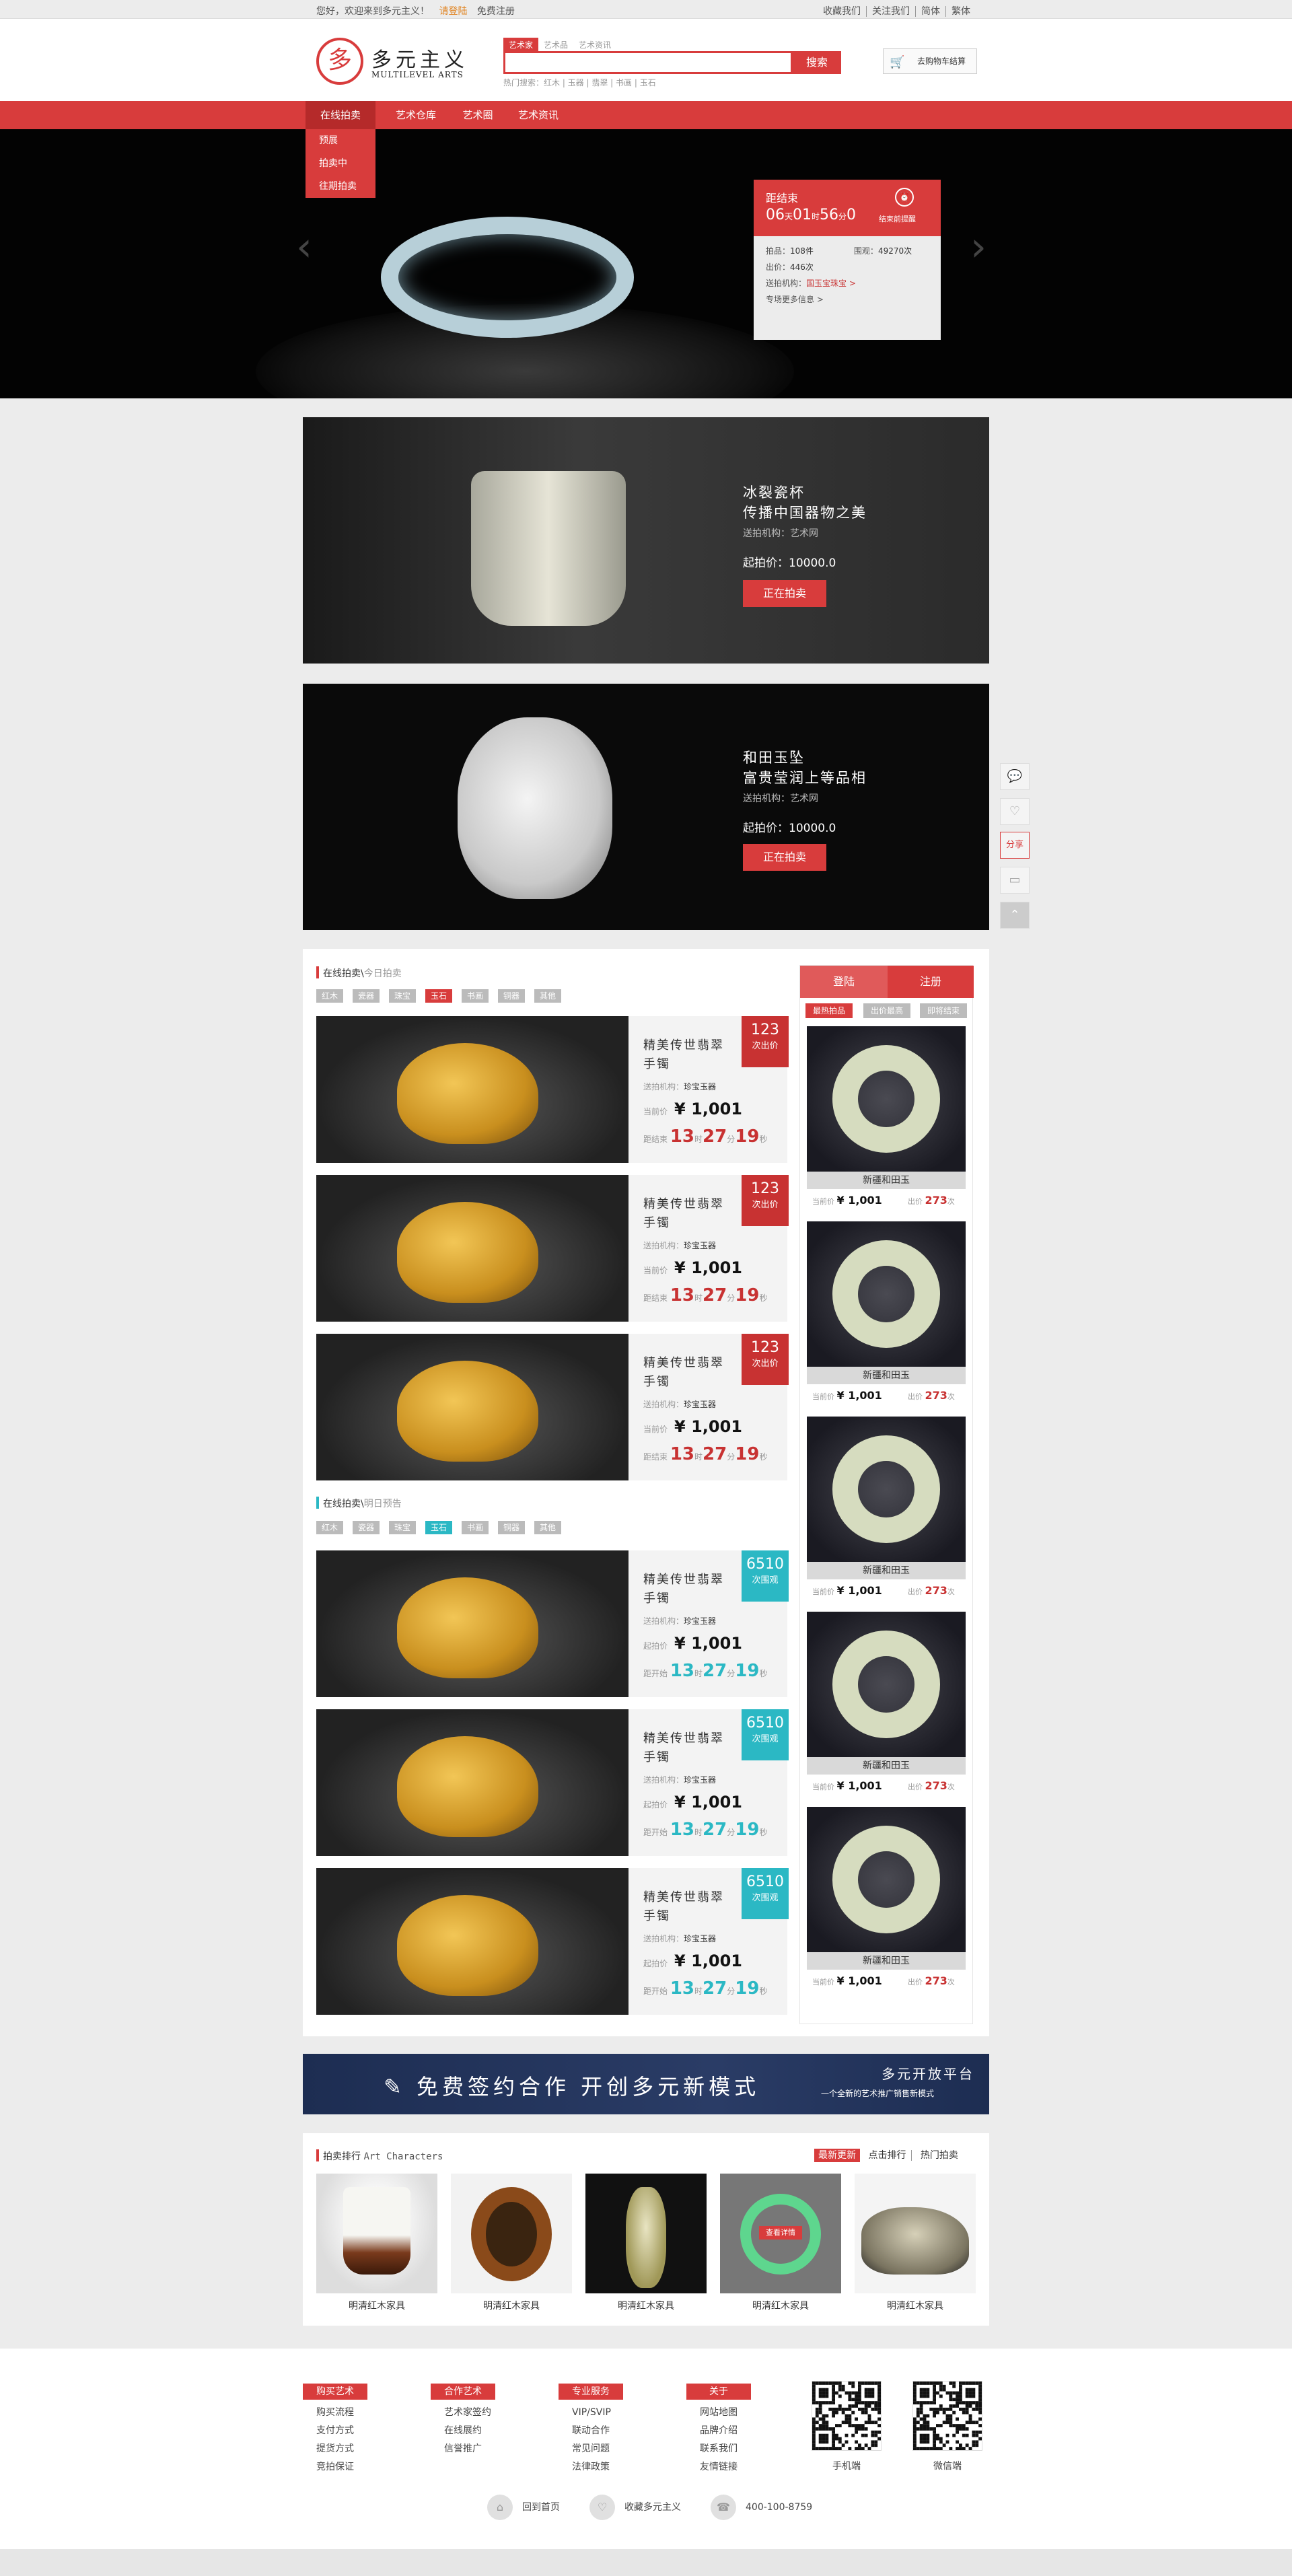 This screenshot has width=1292, height=2576. Describe the element at coordinates (335, 2449) in the screenshot. I see `footer-link: 提货方式` at that location.